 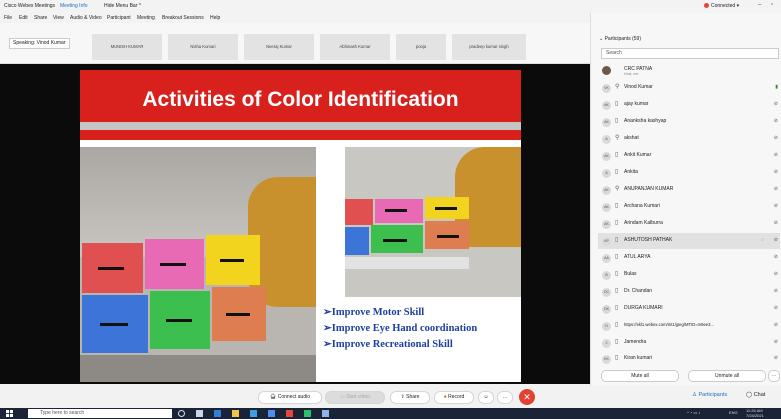 I want to click on menu-meeting: Meeting, so click(x=146, y=18).